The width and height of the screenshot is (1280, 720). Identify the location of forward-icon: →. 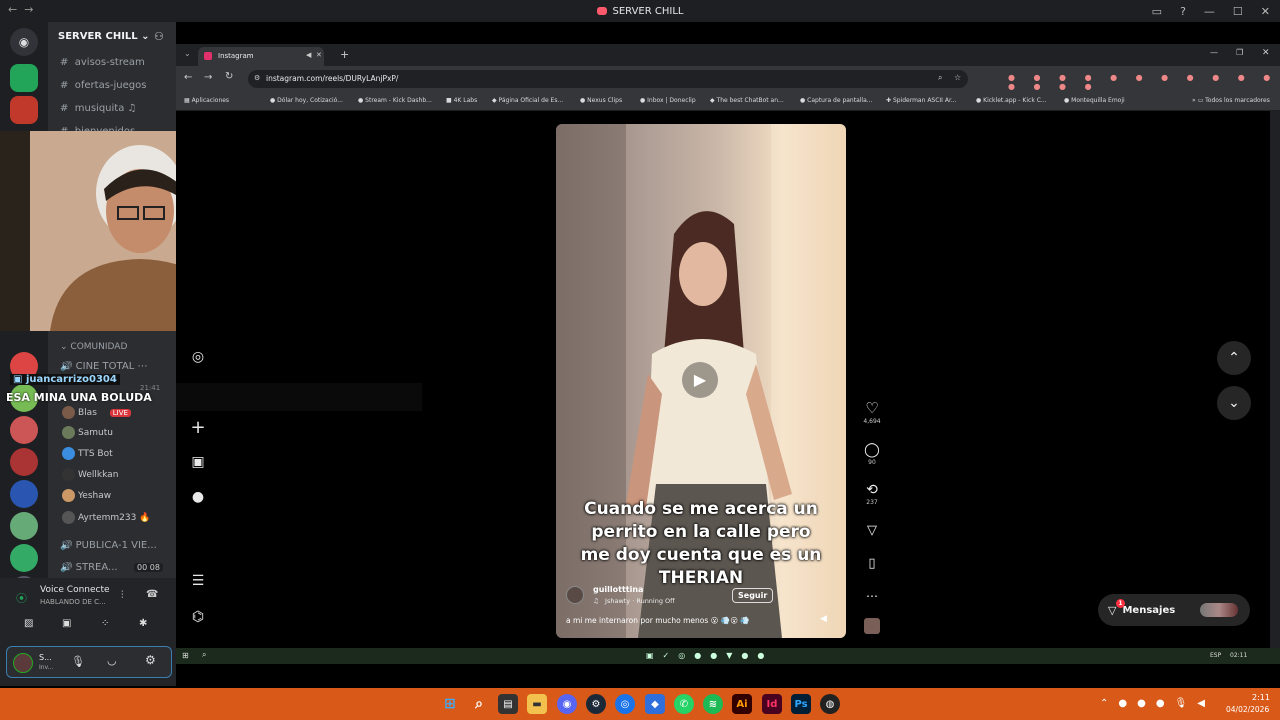
(208, 77).